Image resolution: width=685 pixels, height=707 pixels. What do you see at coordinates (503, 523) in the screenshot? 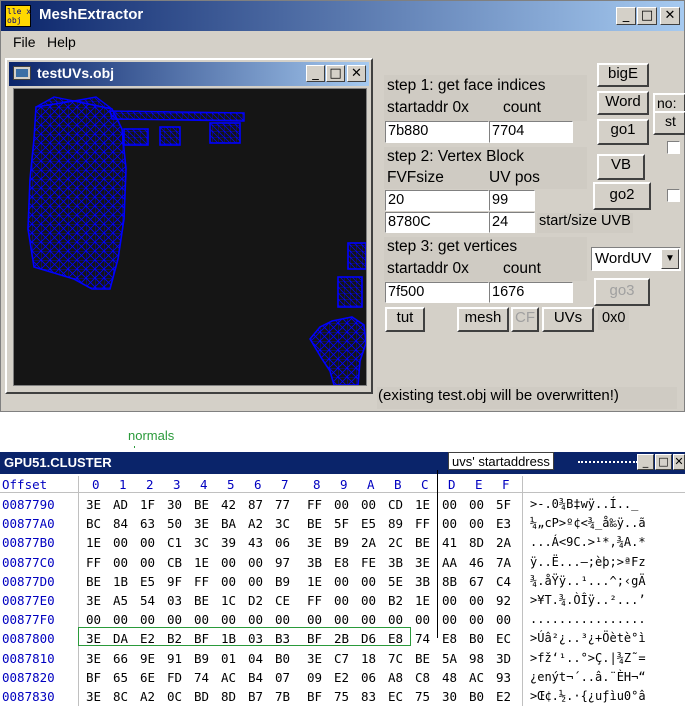
I see `hex-byte: E3` at bounding box center [503, 523].